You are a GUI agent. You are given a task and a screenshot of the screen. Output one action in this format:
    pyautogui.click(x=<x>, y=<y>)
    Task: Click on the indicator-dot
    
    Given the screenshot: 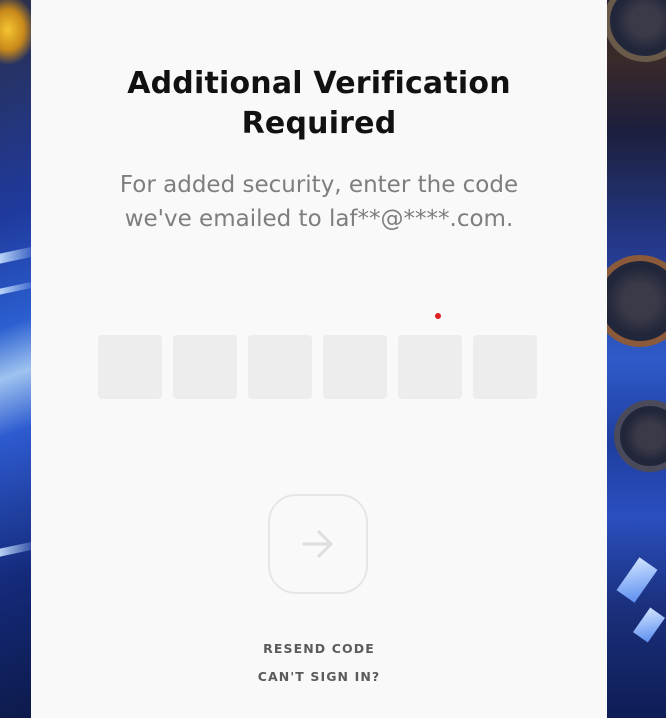 What is the action you would take?
    pyautogui.click(x=438, y=316)
    